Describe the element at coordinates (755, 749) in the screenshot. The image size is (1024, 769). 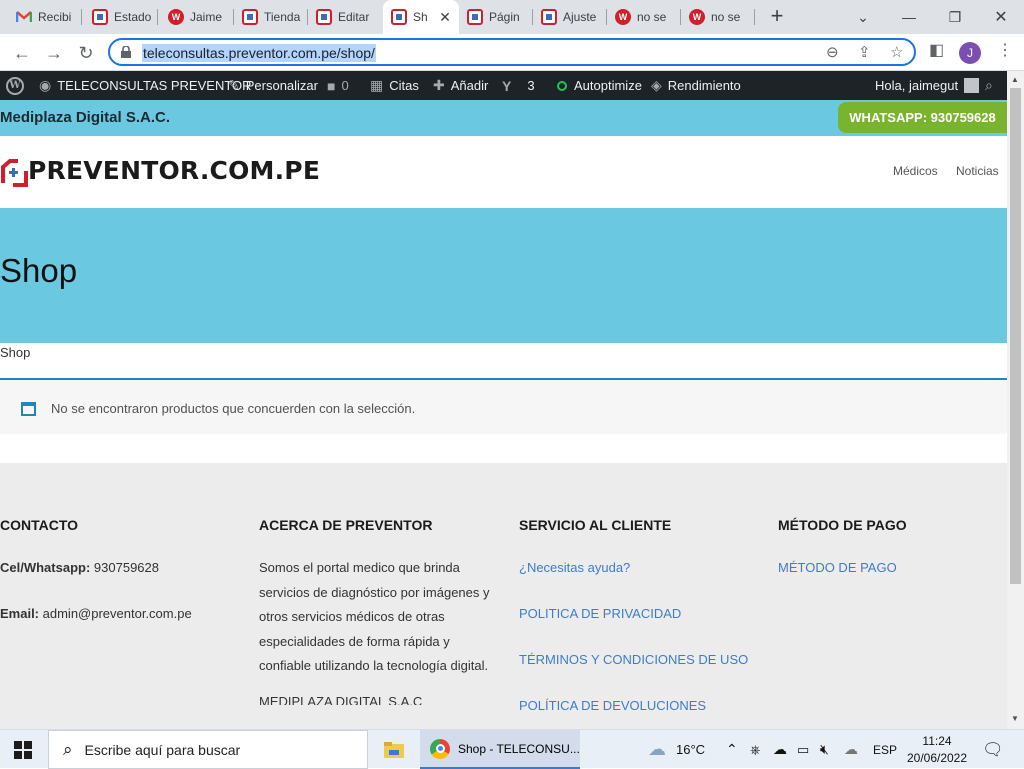
I see `meet-now-icon: ⎈` at that location.